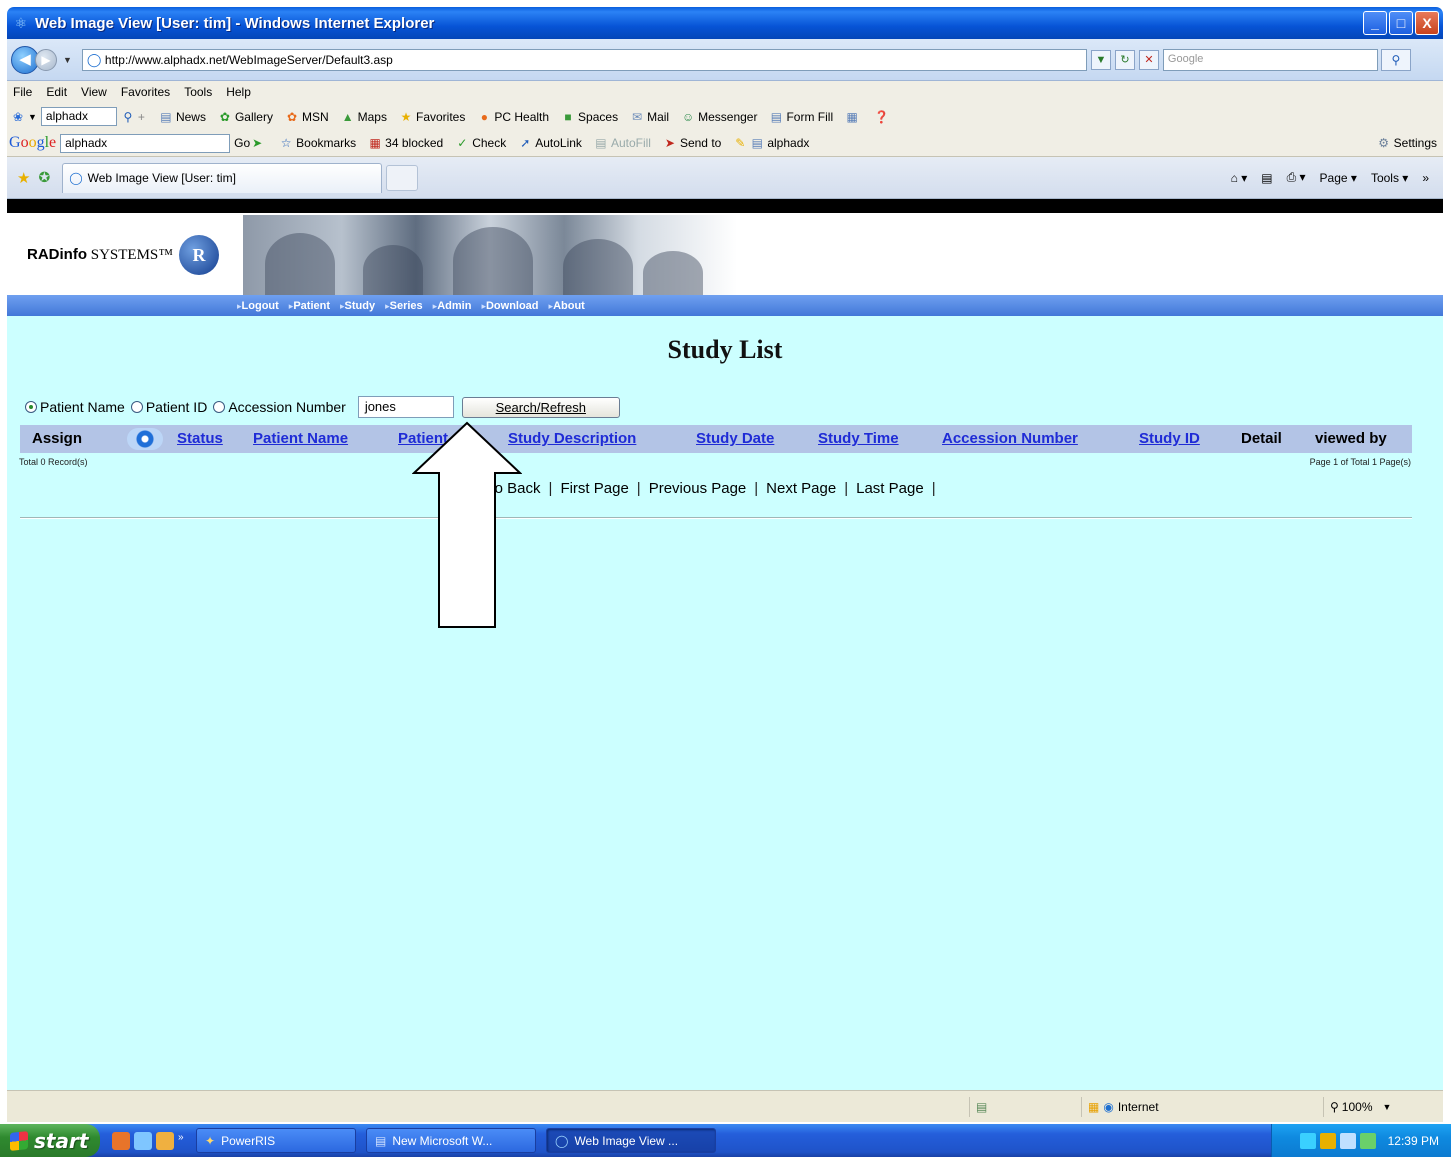 Image resolution: width=1451 pixels, height=1157 pixels. What do you see at coordinates (594, 488) in the screenshot?
I see `pager-first-page: First Page` at bounding box center [594, 488].